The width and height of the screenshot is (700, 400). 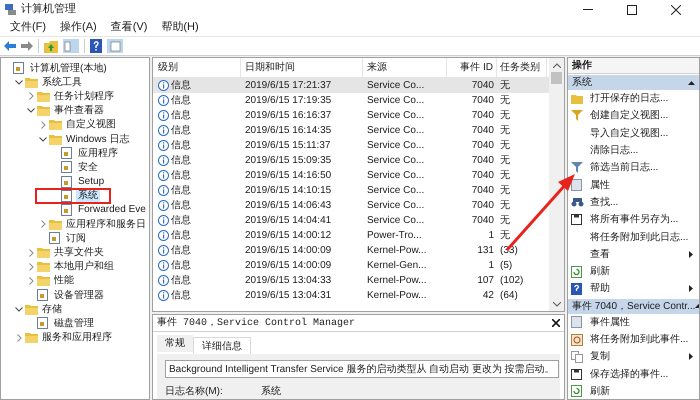 What do you see at coordinates (351, 85) in the screenshot?
I see `table-row: 信息 2019/6/15 17:21:37 Service Co... 7040 无` at bounding box center [351, 85].